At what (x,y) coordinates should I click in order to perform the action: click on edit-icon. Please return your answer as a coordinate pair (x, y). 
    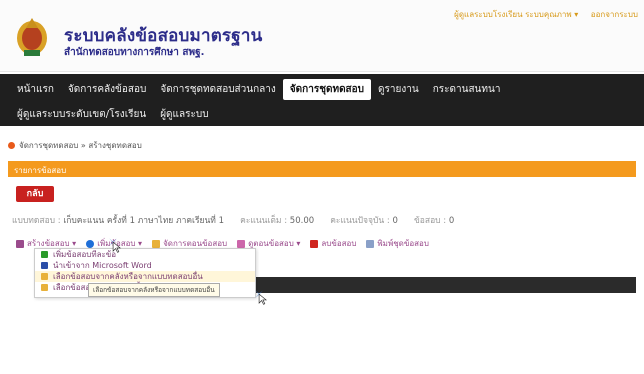
    Looking at the image, I should click on (20, 243).